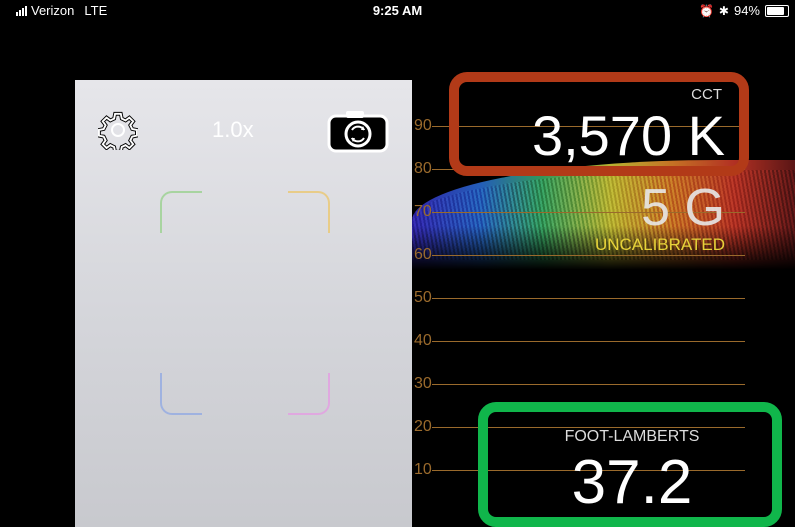 Image resolution: width=795 pixels, height=527 pixels. Describe the element at coordinates (423, 383) in the screenshot. I see `grid-tick-label: 30` at that location.